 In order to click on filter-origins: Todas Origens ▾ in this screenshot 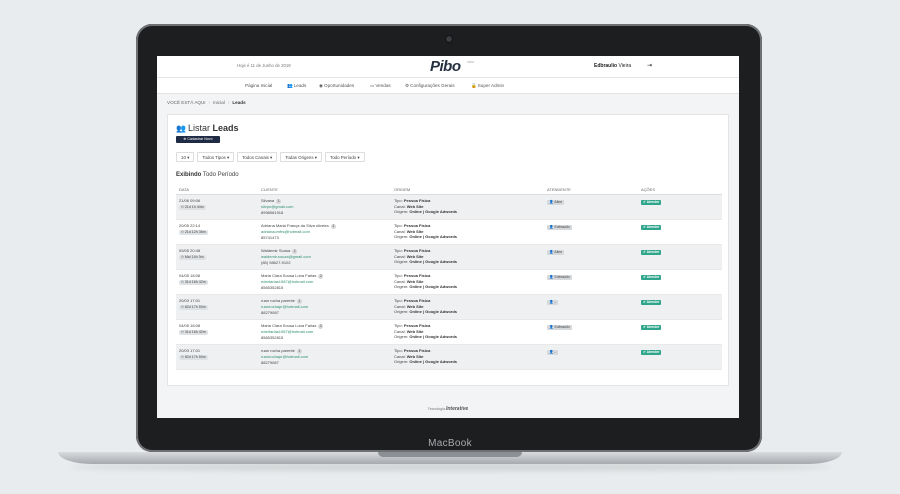, I will do `click(301, 157)`.